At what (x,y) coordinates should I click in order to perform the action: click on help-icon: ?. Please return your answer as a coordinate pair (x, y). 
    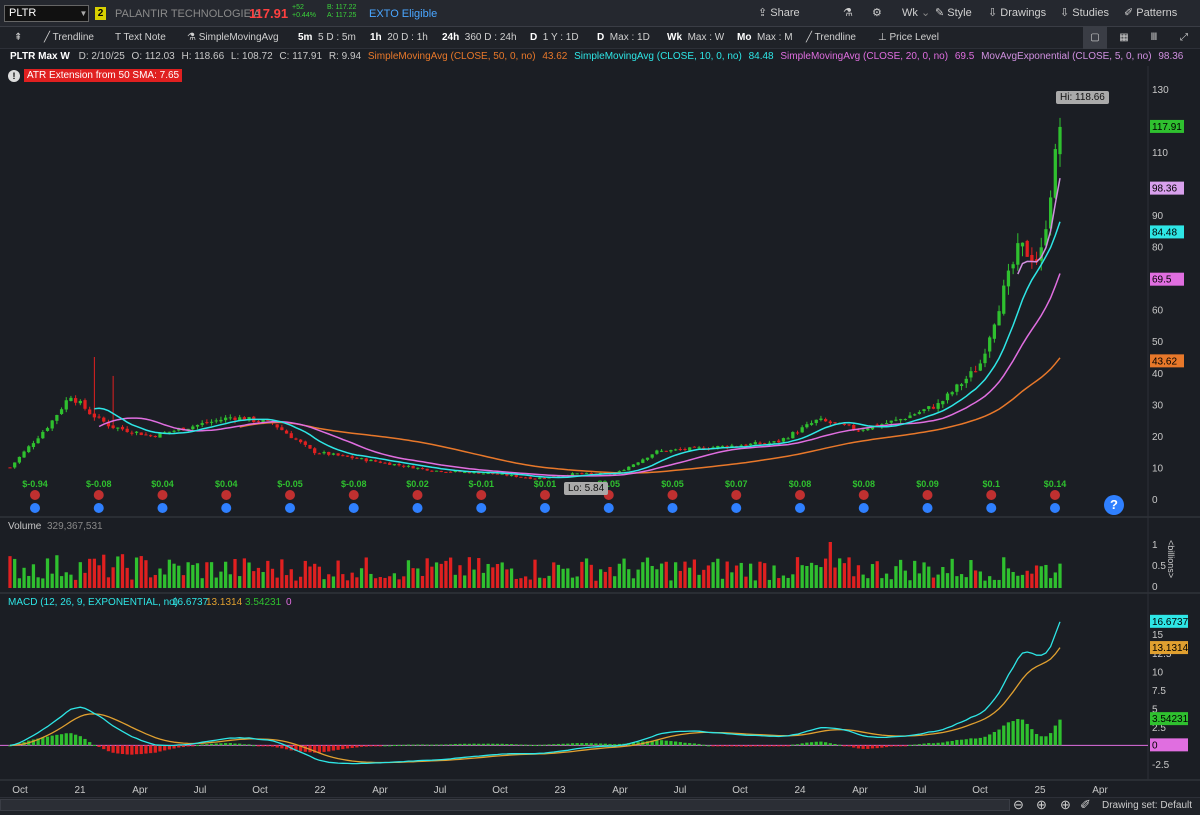
    Looking at the image, I should click on (1114, 505).